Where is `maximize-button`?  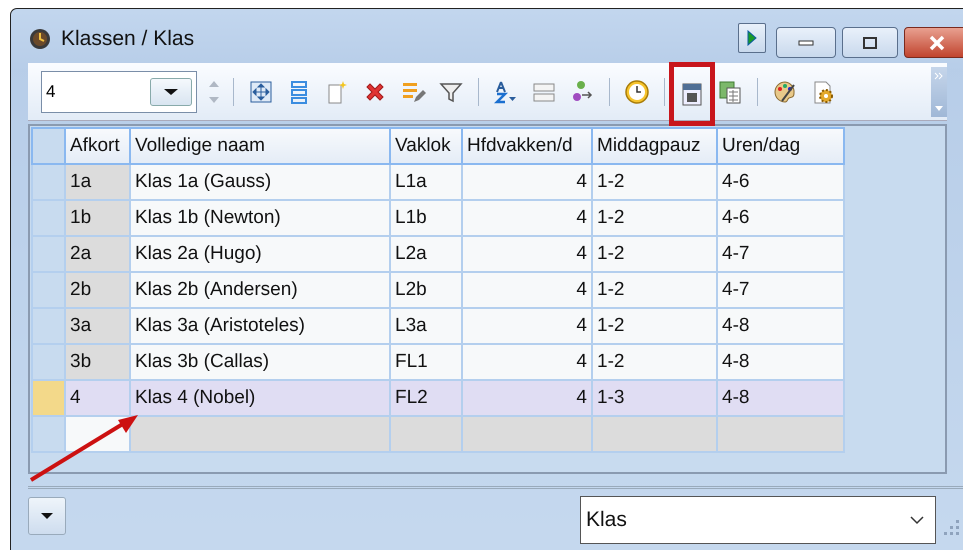
maximize-button is located at coordinates (870, 42).